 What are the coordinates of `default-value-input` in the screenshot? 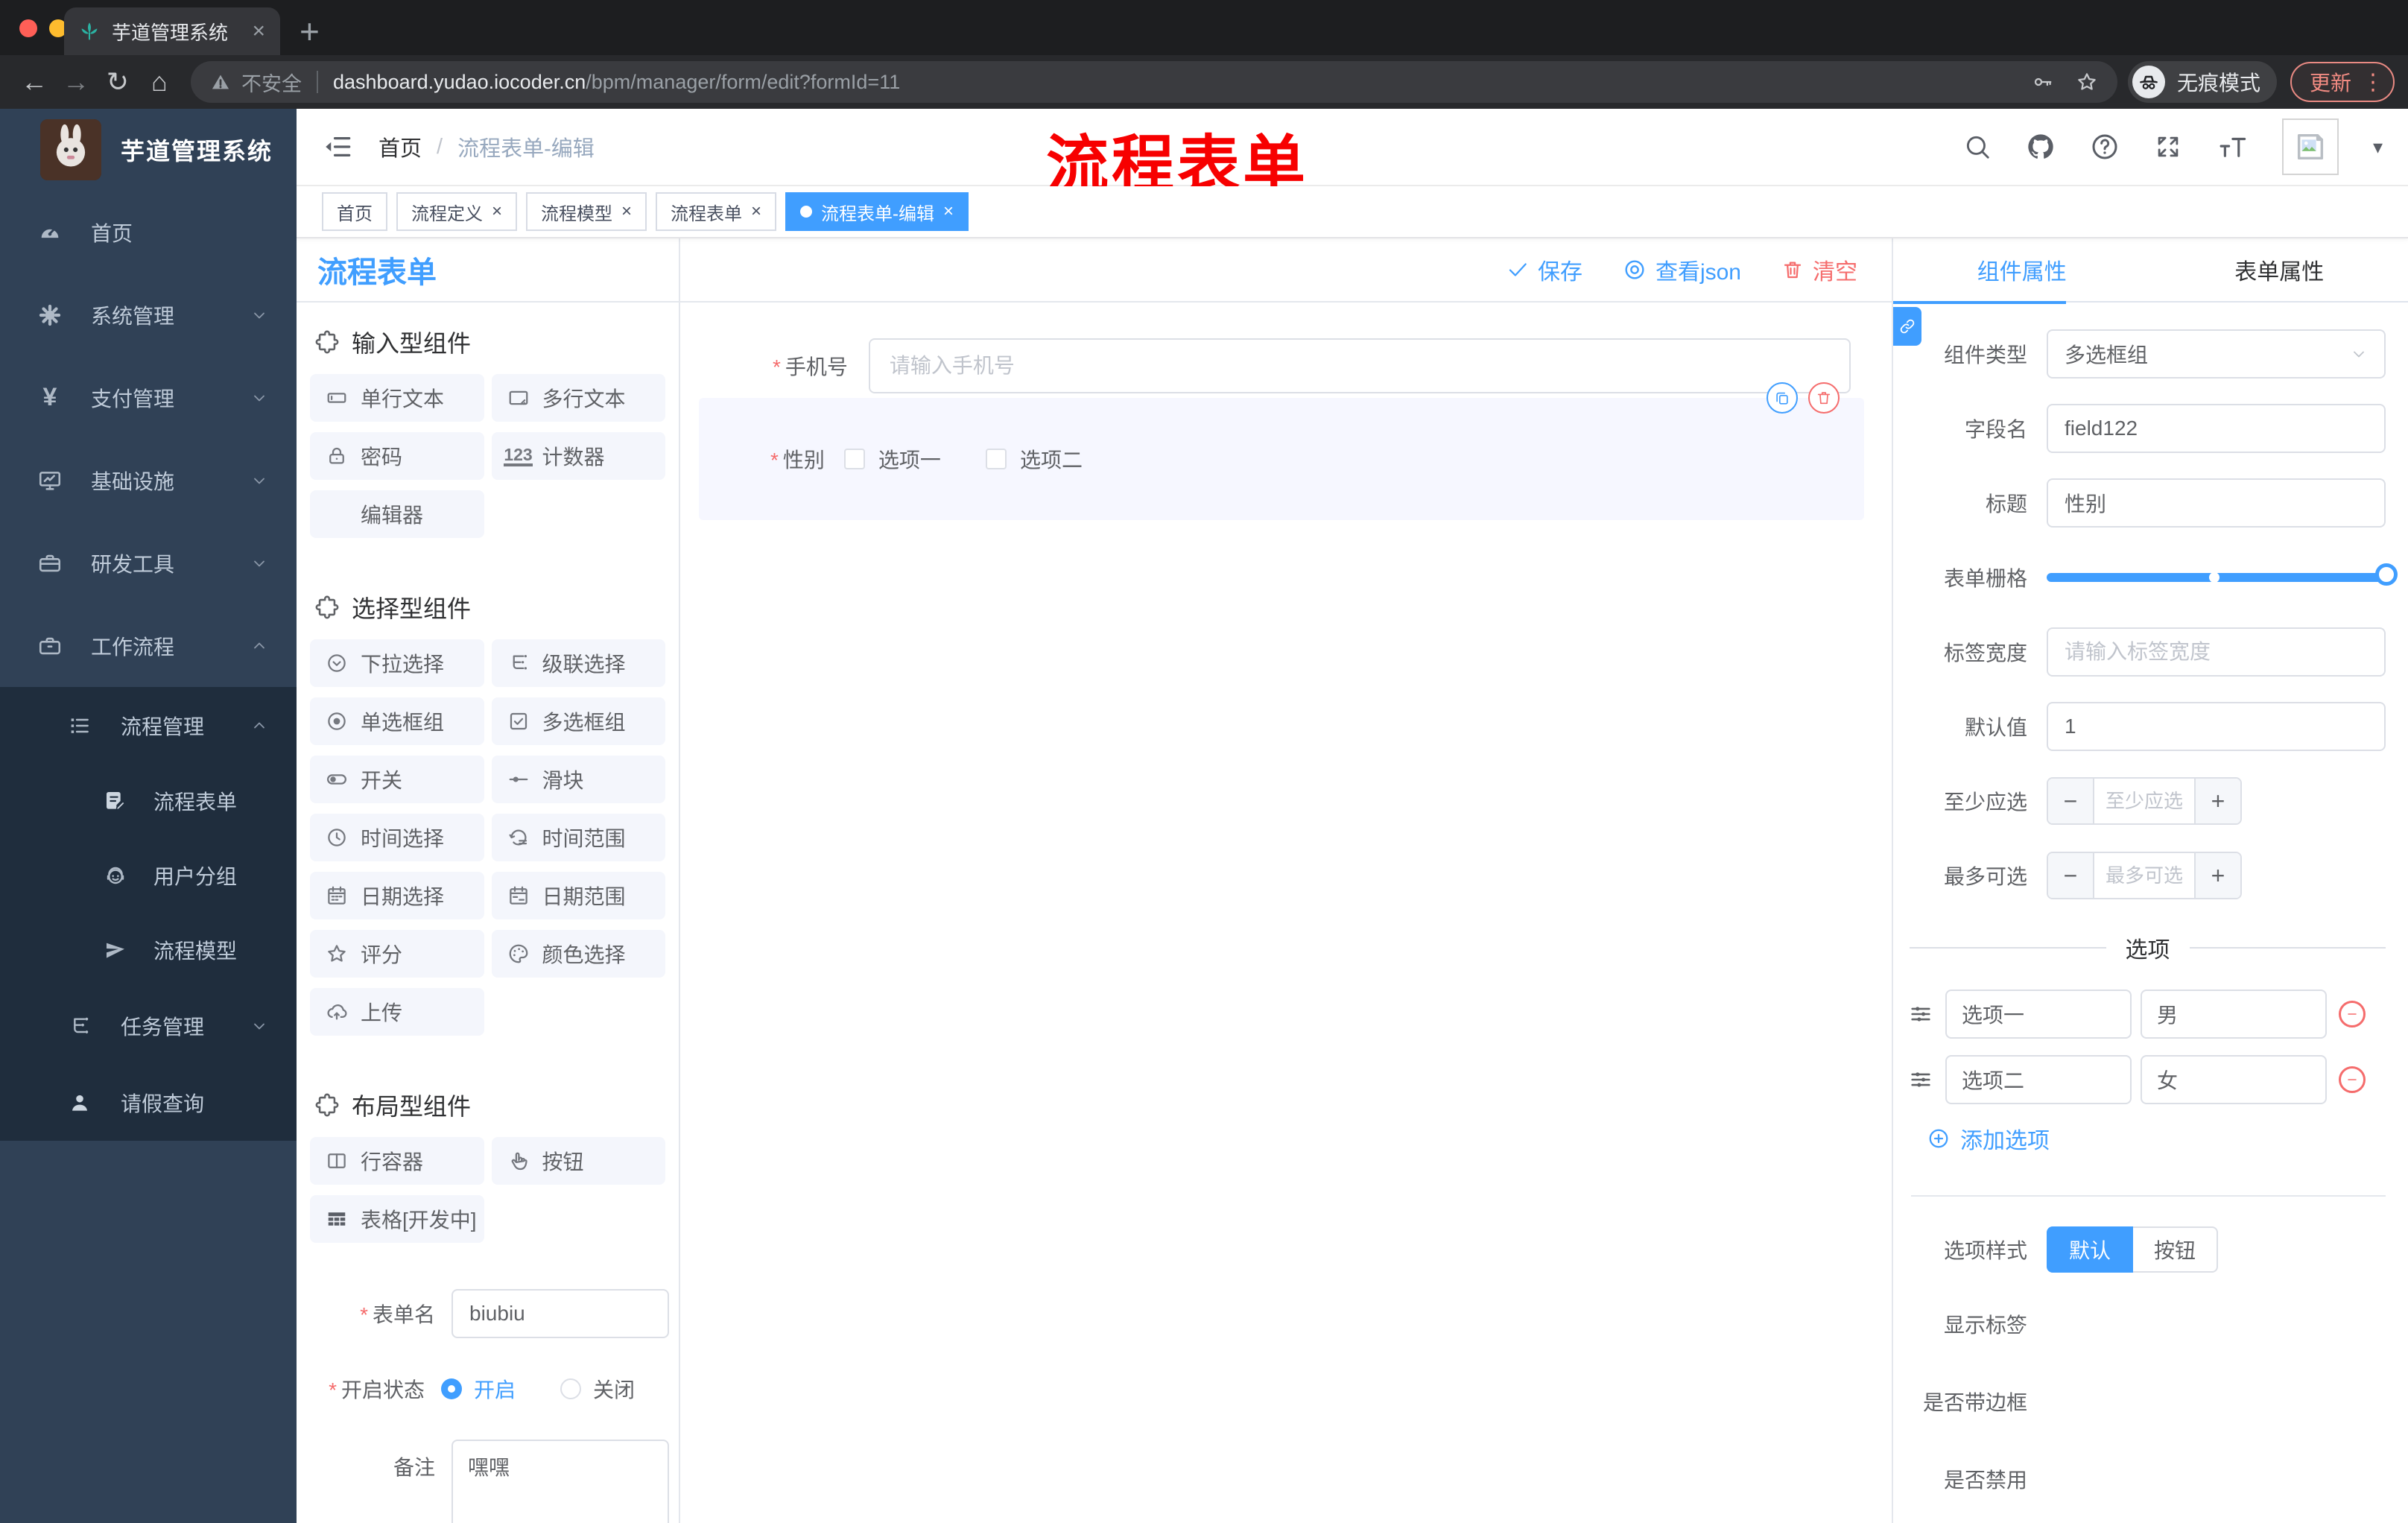 It's located at (2216, 727).